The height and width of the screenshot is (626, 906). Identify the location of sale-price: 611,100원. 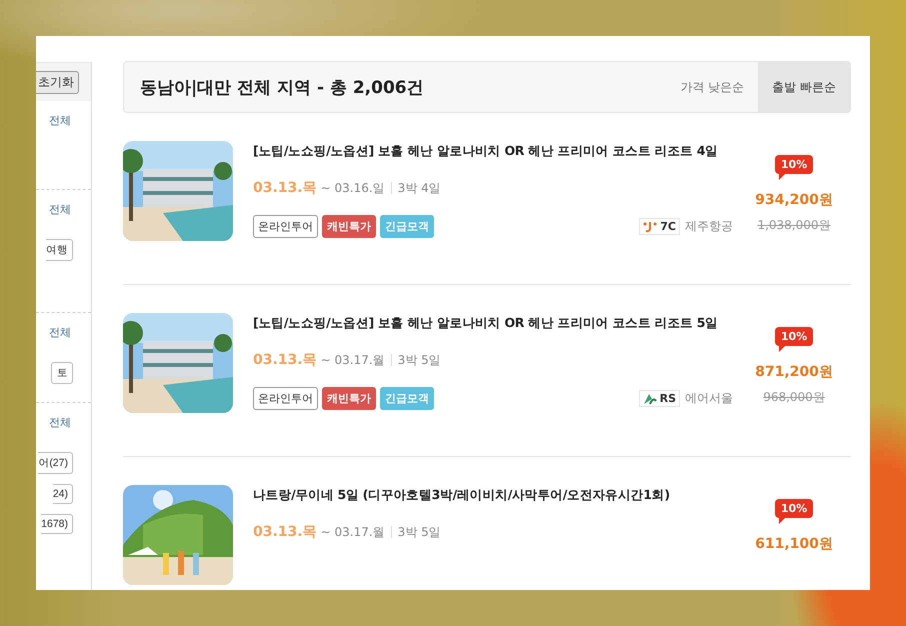
(794, 544).